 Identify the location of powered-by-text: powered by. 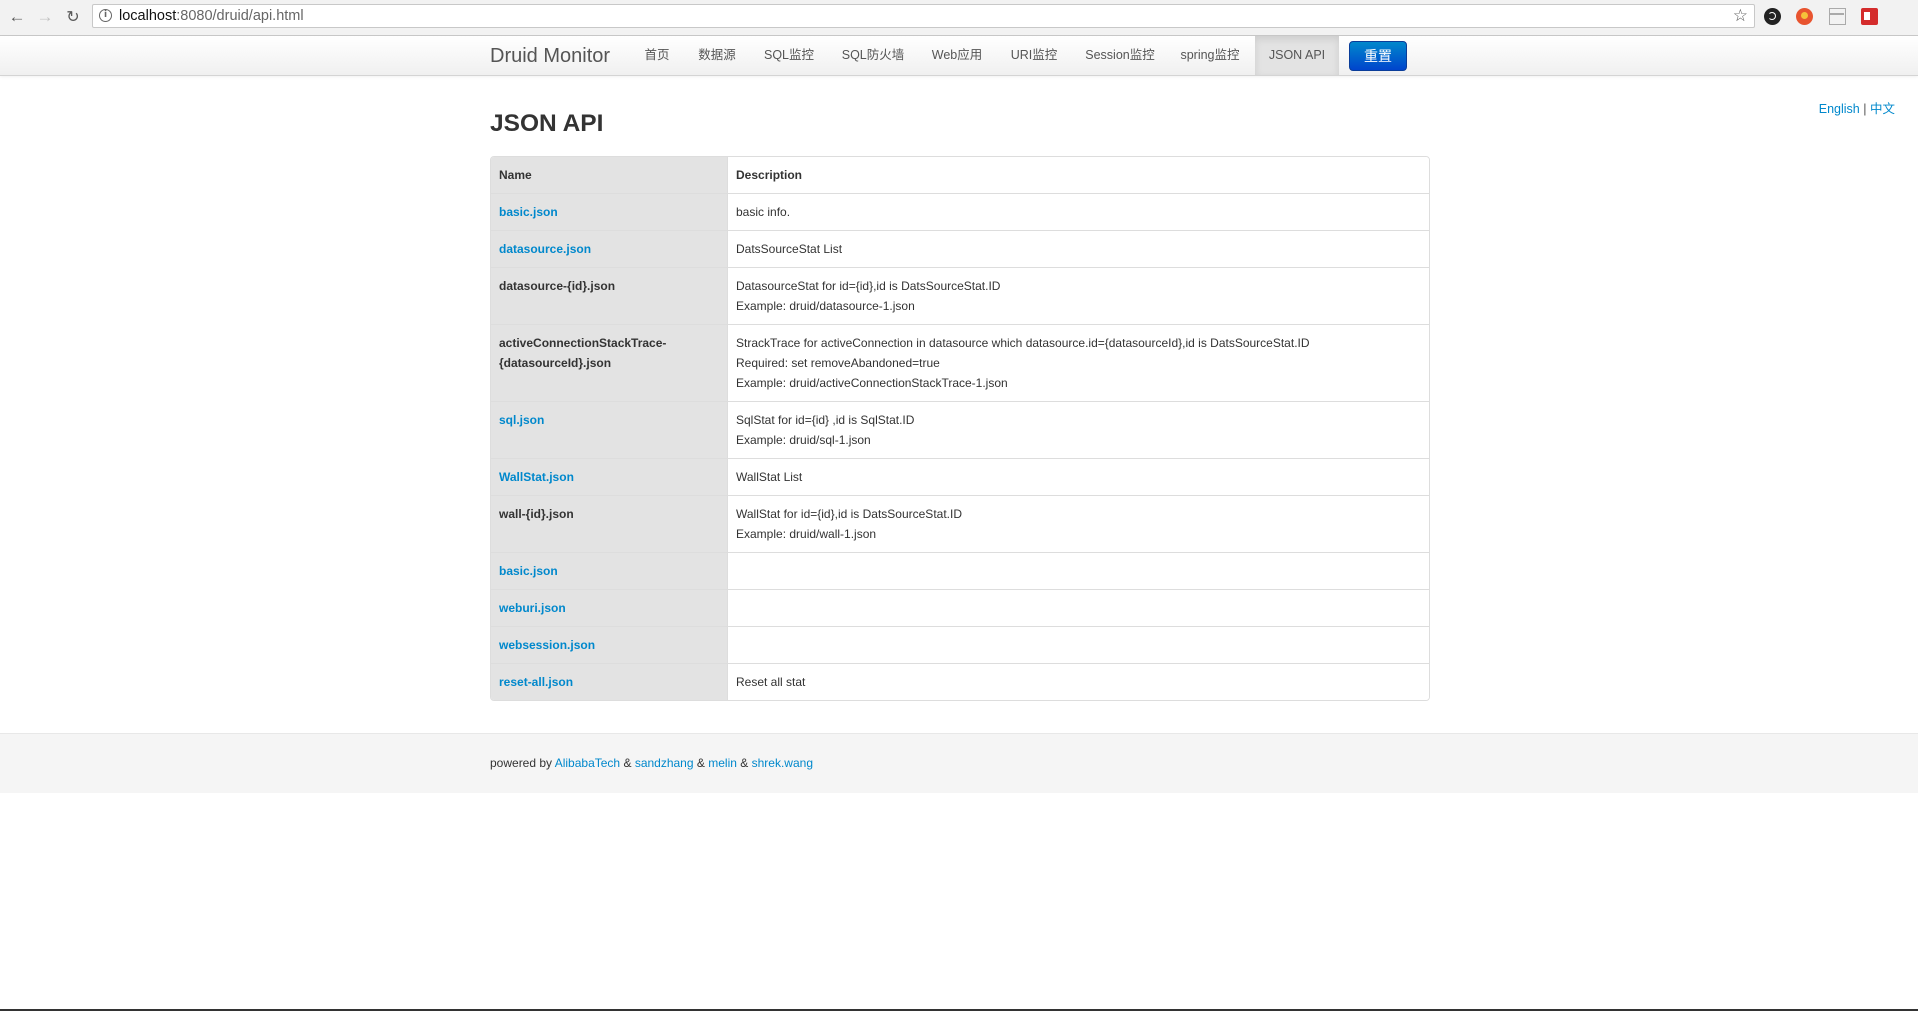
(521, 763).